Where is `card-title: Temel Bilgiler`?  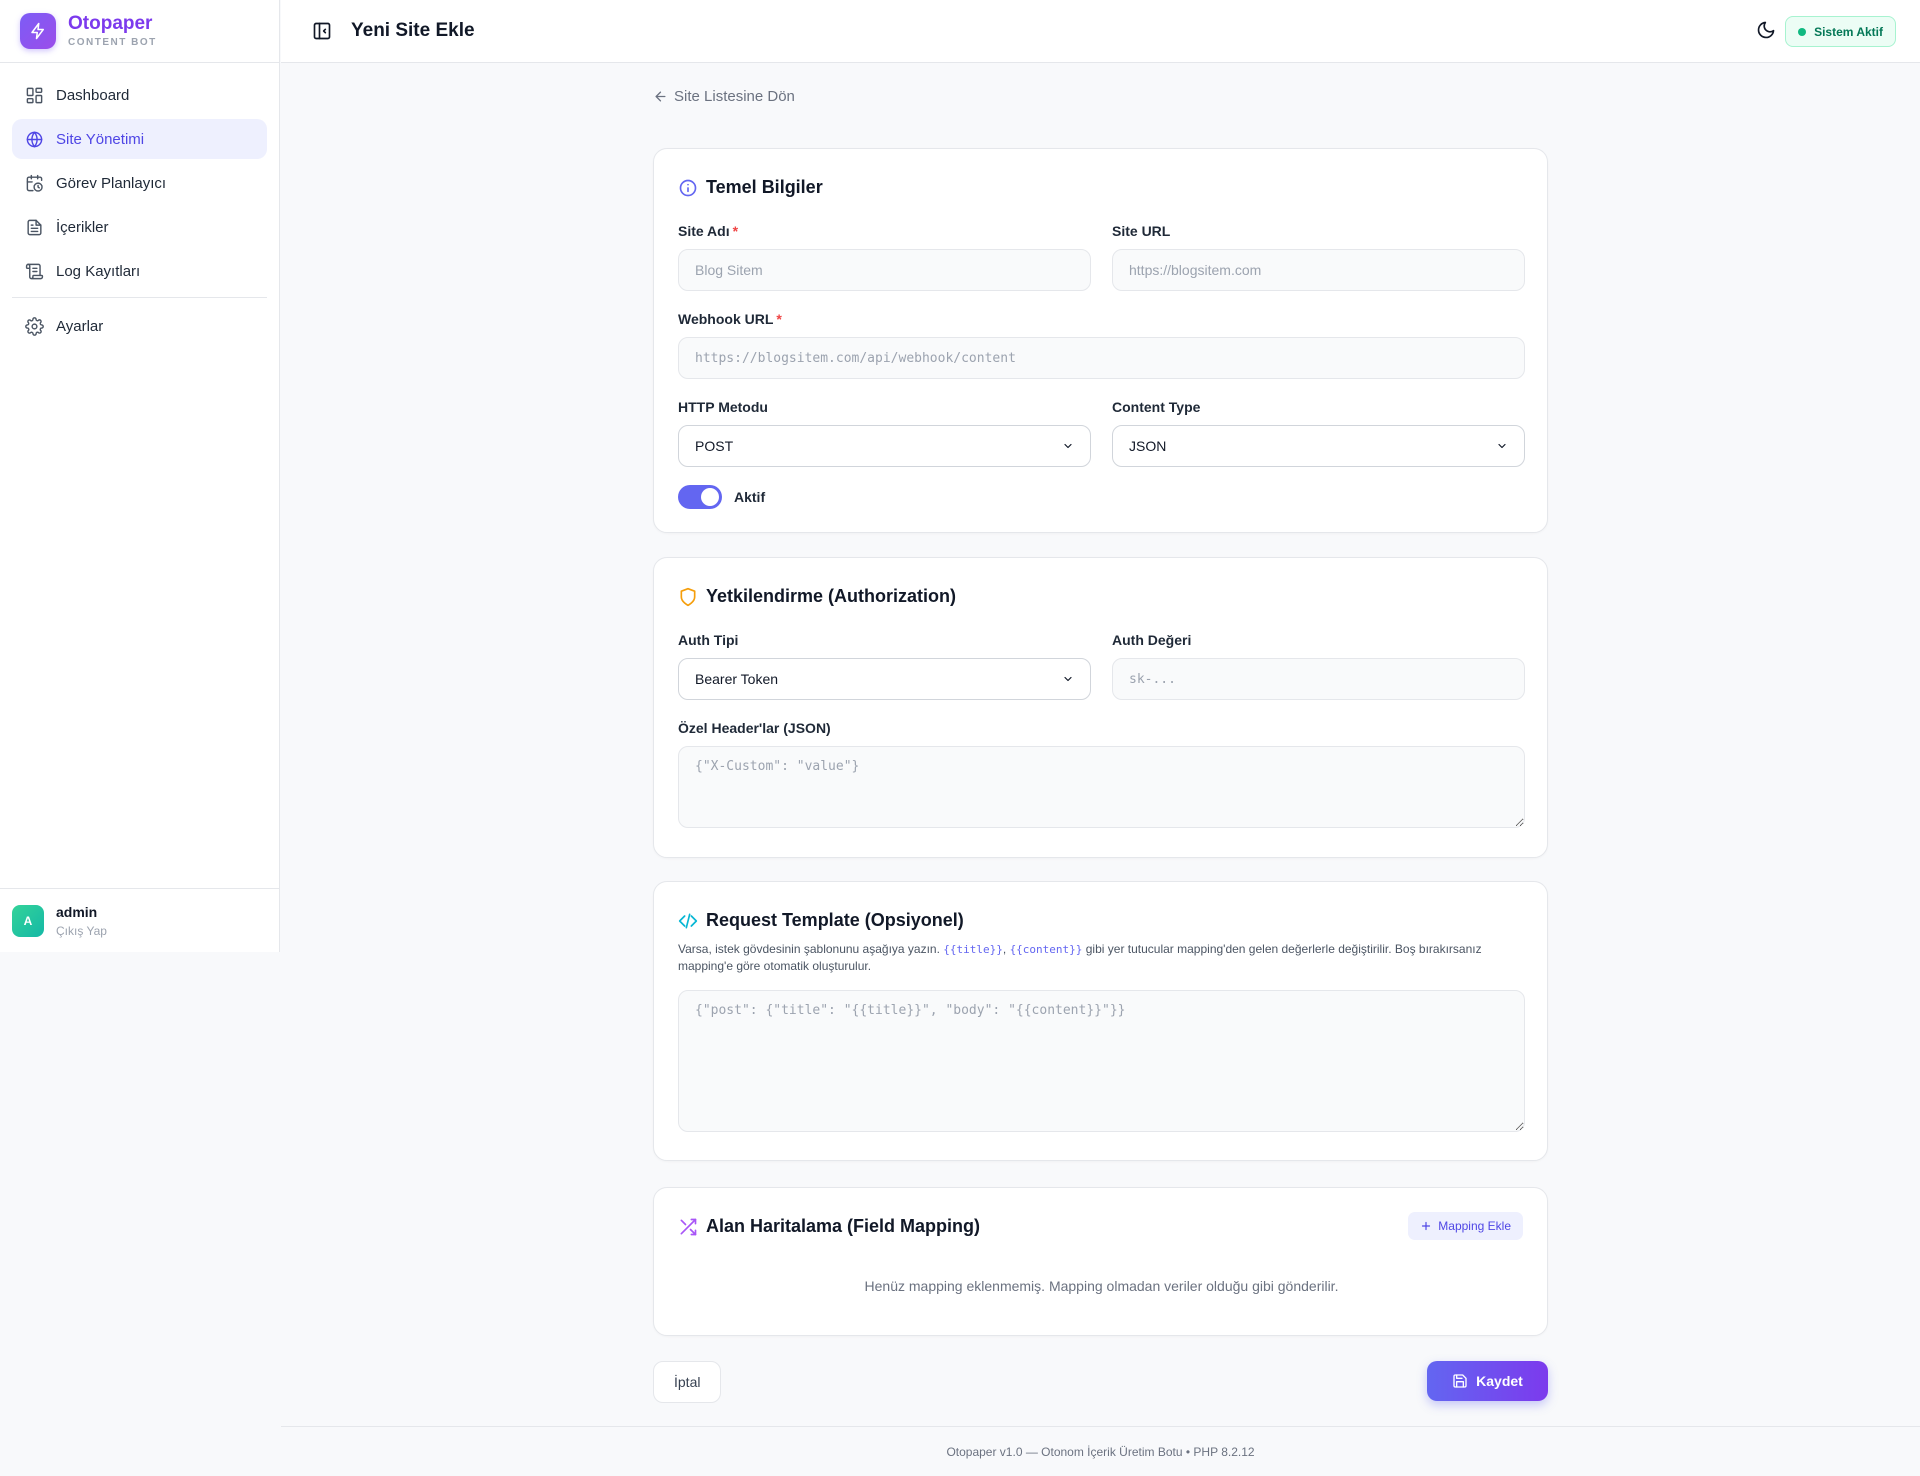 card-title: Temel Bilgiler is located at coordinates (750, 187).